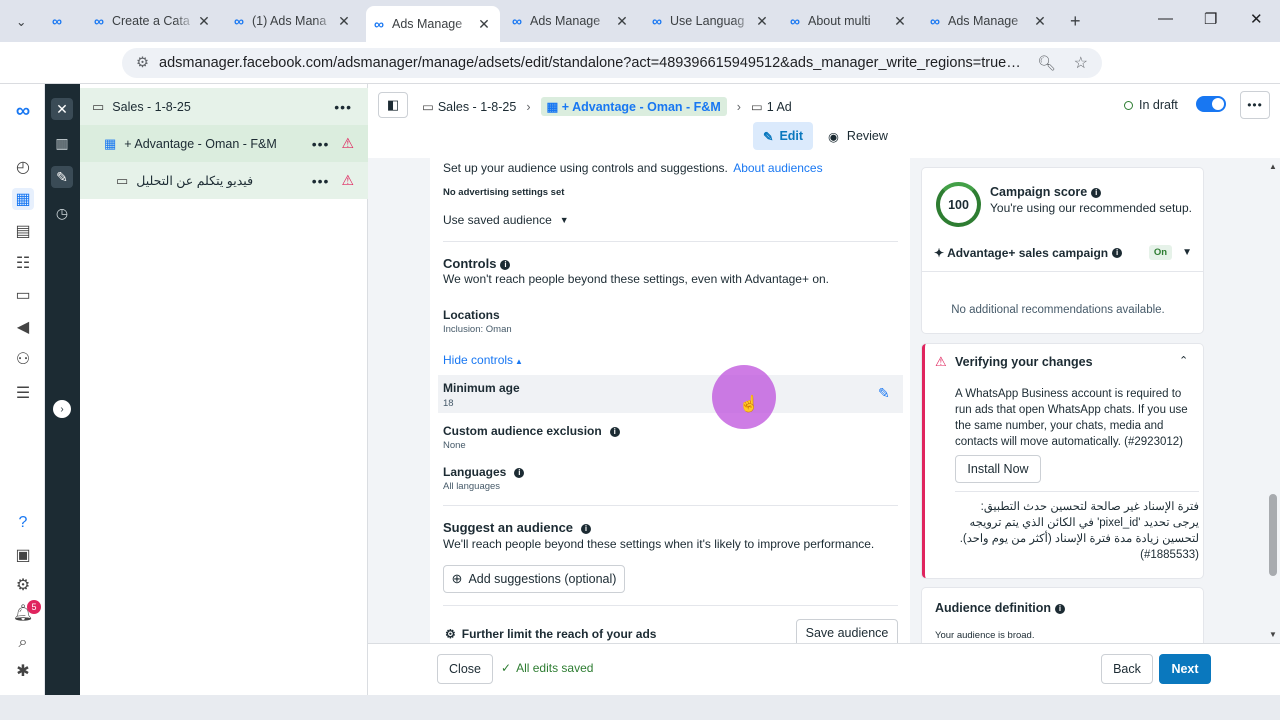  What do you see at coordinates (534, 579) in the screenshot?
I see `add-suggestions-button: ⊕ Add suggestions (optional)` at bounding box center [534, 579].